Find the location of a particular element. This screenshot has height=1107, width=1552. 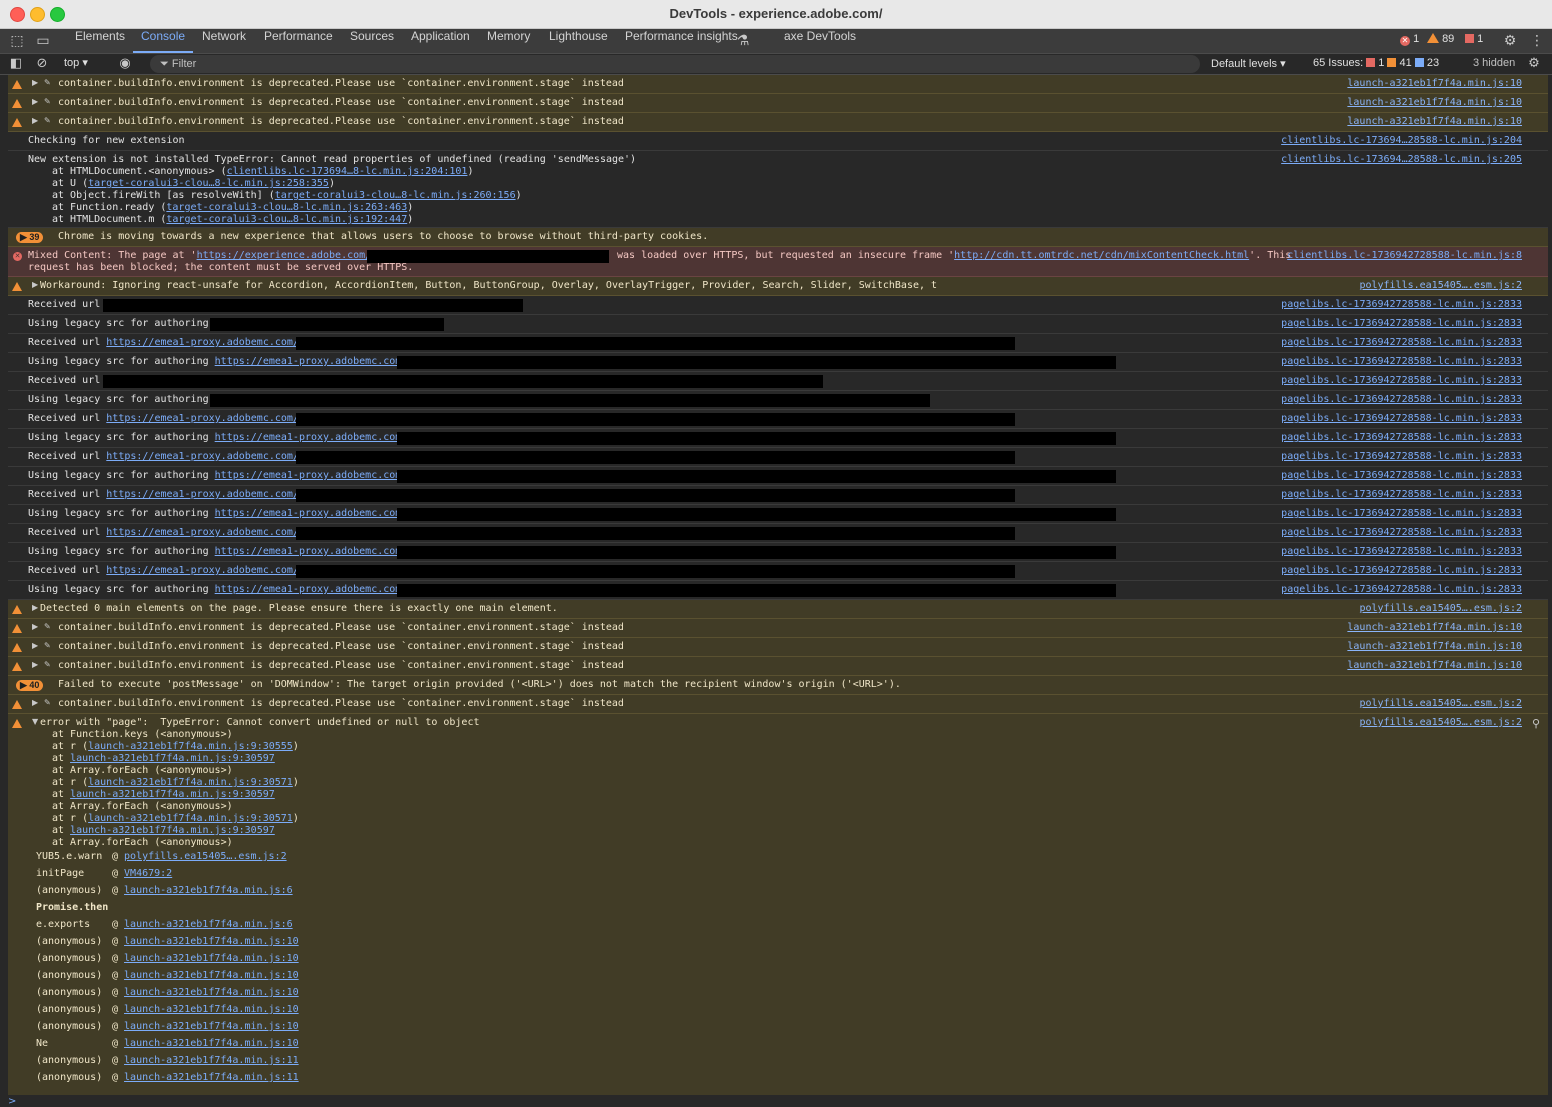

settings-gear-icon: ⚙ is located at coordinates (1510, 41).